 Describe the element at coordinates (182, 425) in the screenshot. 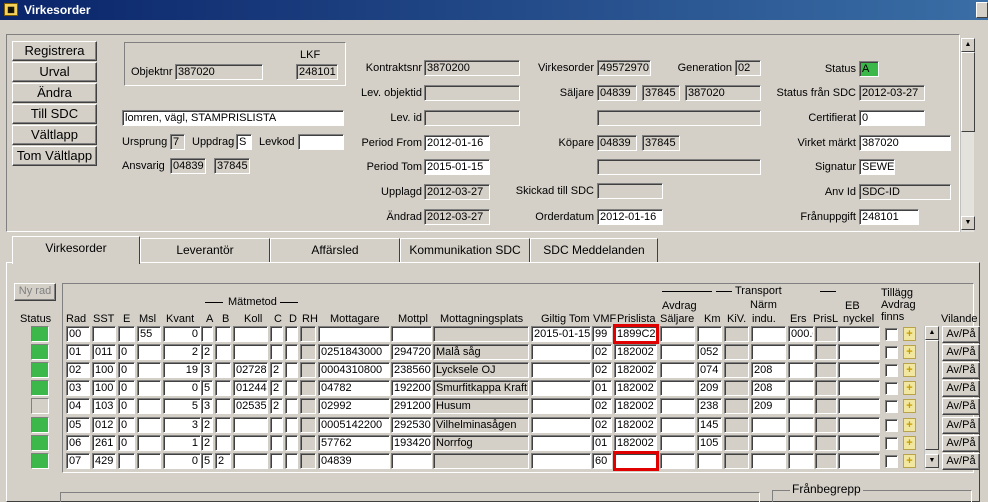

I see `row-kvant-cell: 3` at that location.